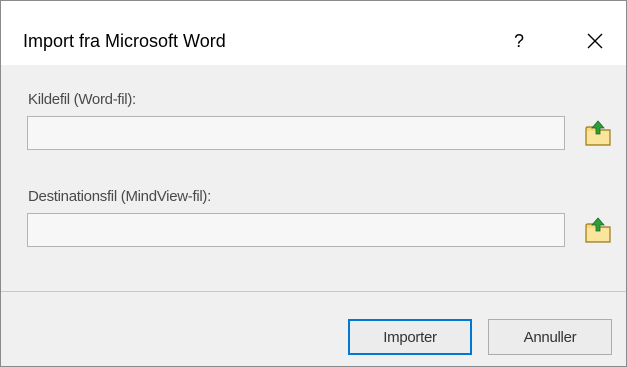 The height and width of the screenshot is (367, 627). Describe the element at coordinates (82, 99) in the screenshot. I see `source-file-label: Kildefil (Word-fil):` at that location.